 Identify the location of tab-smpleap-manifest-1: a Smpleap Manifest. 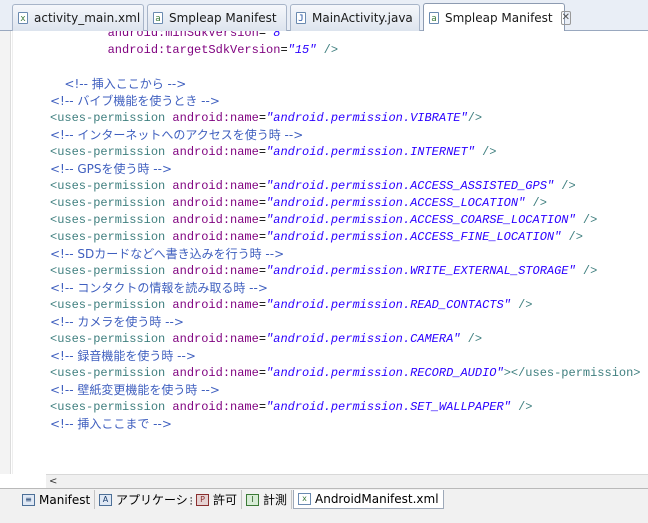
(217, 17).